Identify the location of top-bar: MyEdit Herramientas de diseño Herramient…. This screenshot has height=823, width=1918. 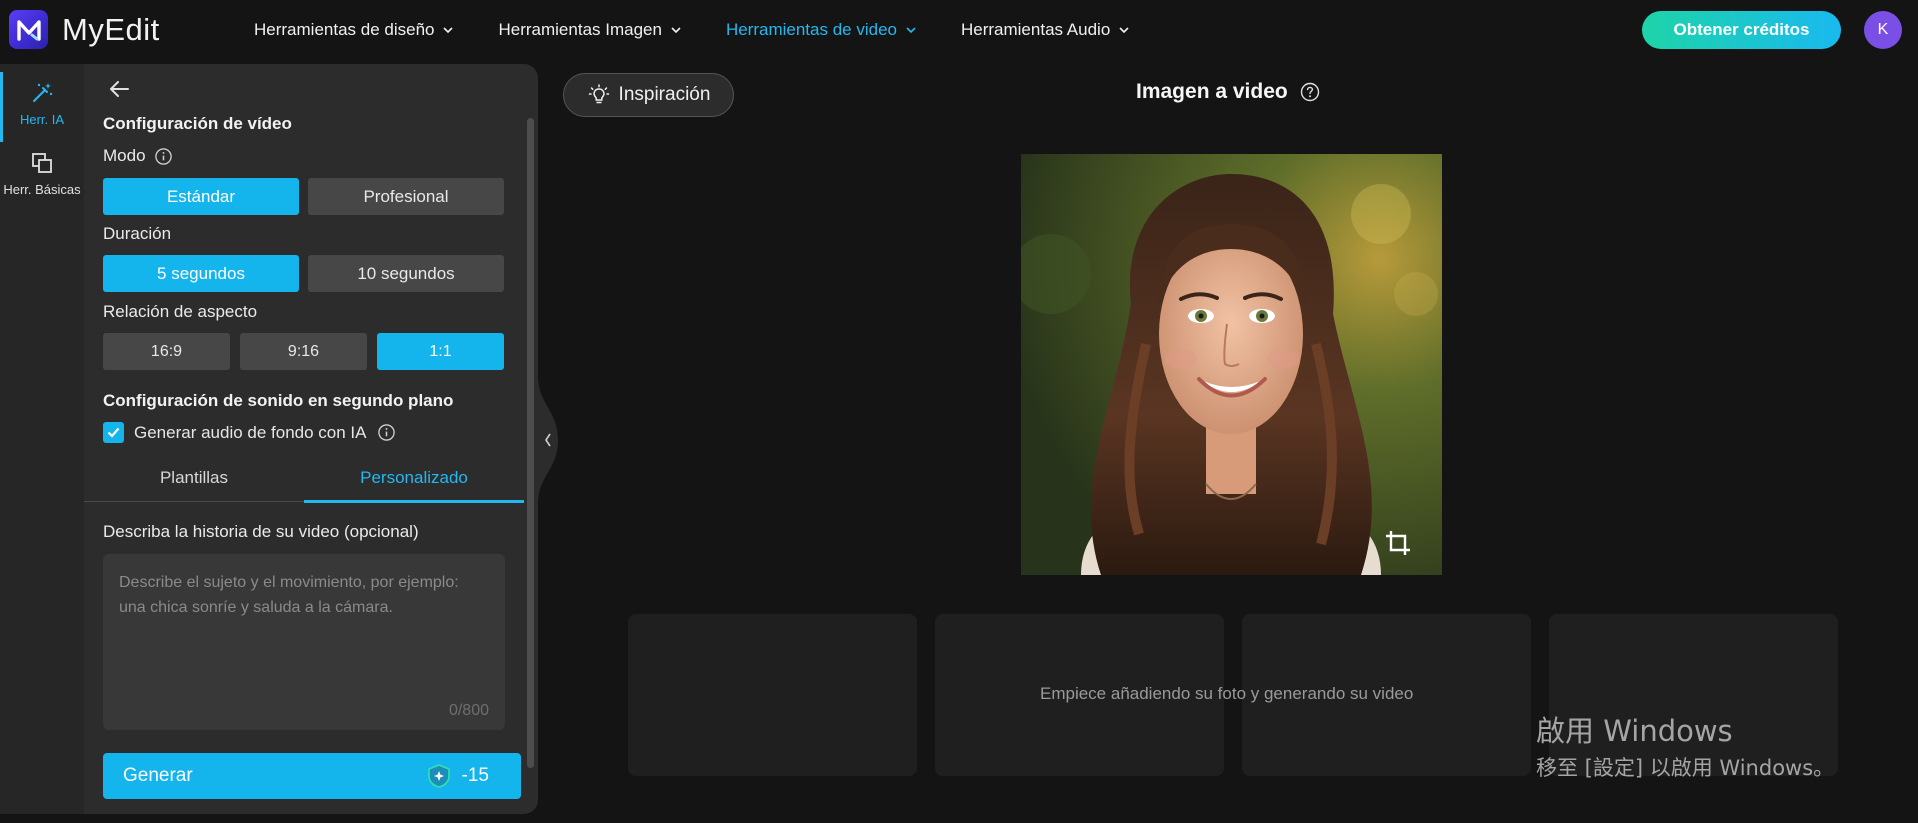
(959, 30).